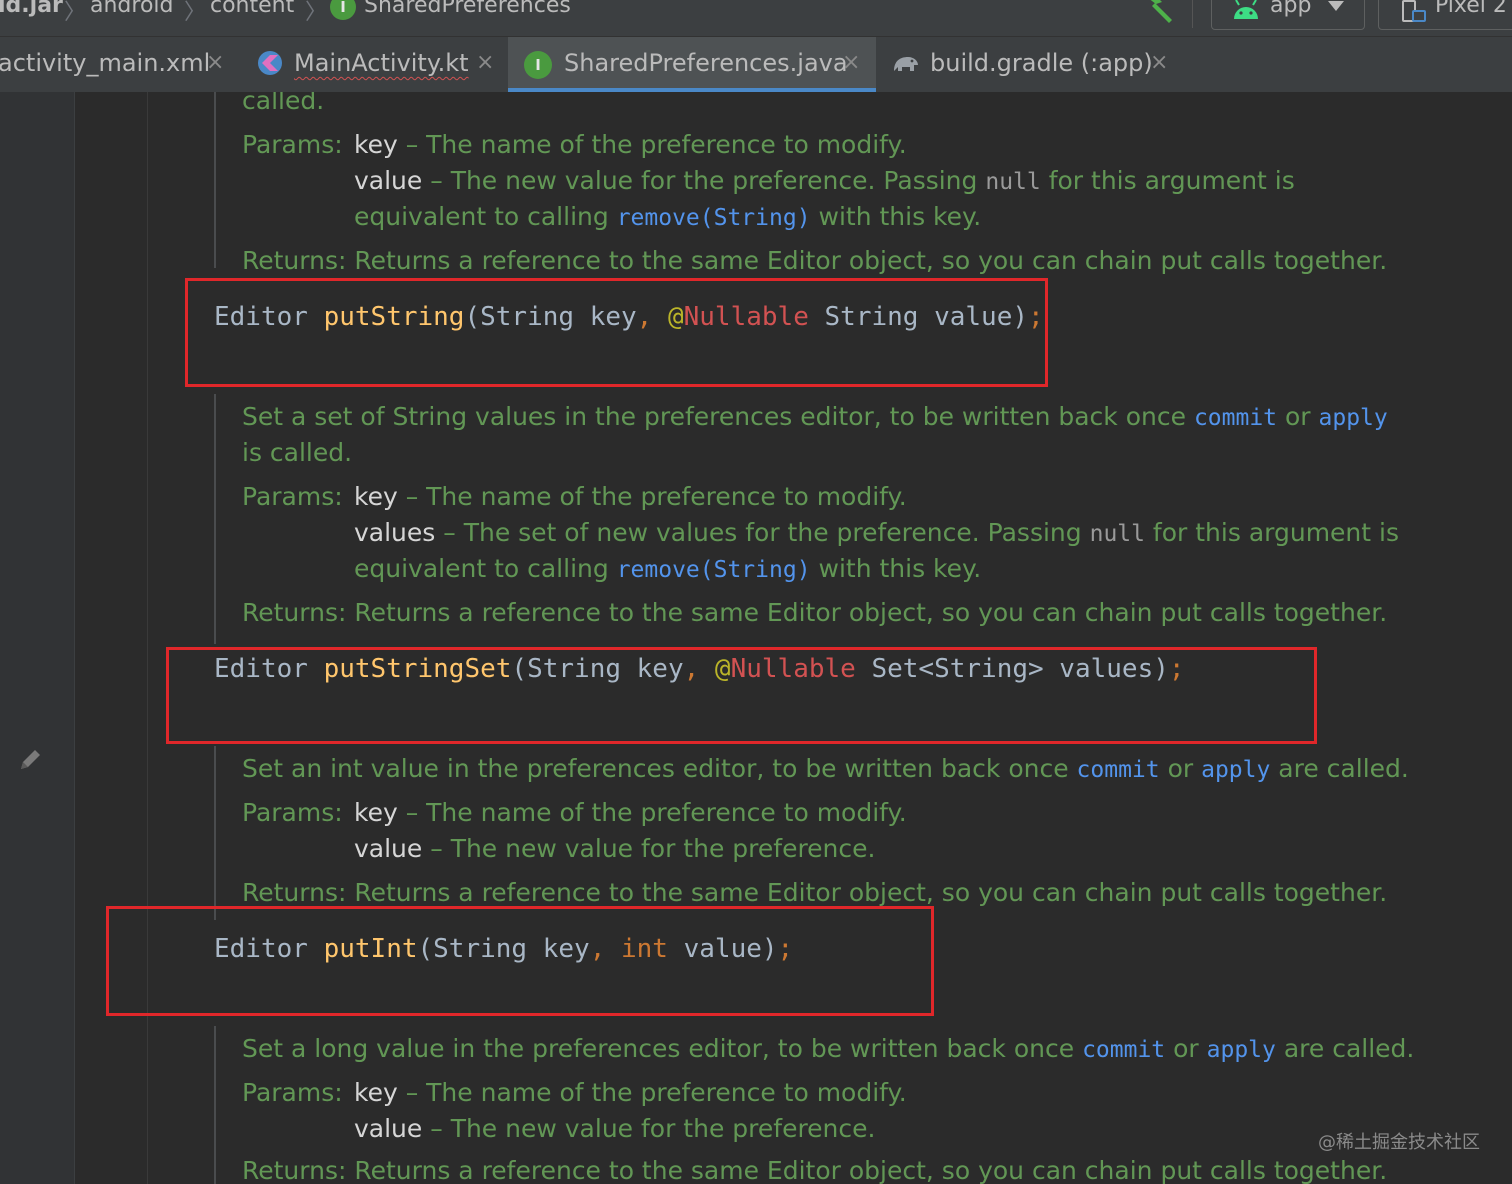 Image resolution: width=1512 pixels, height=1184 pixels. Describe the element at coordinates (741, 695) in the screenshot. I see `highlight-box-putstringset` at that location.